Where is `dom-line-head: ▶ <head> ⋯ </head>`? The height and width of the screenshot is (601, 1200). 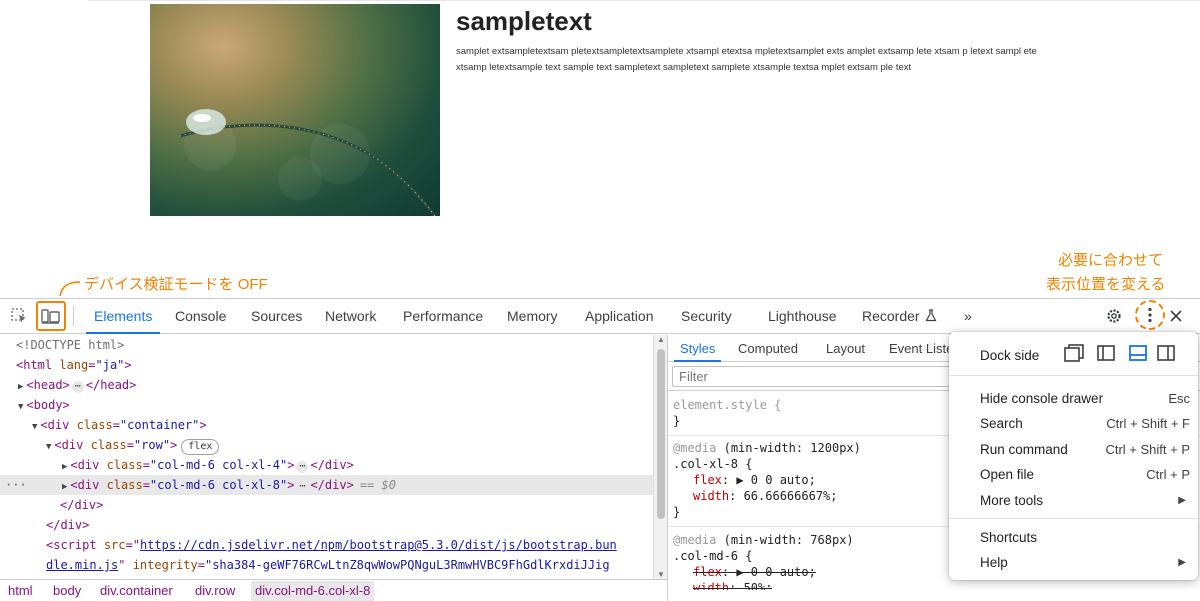
dom-line-head: ▶ <head> ⋯ </head> is located at coordinates (326, 385).